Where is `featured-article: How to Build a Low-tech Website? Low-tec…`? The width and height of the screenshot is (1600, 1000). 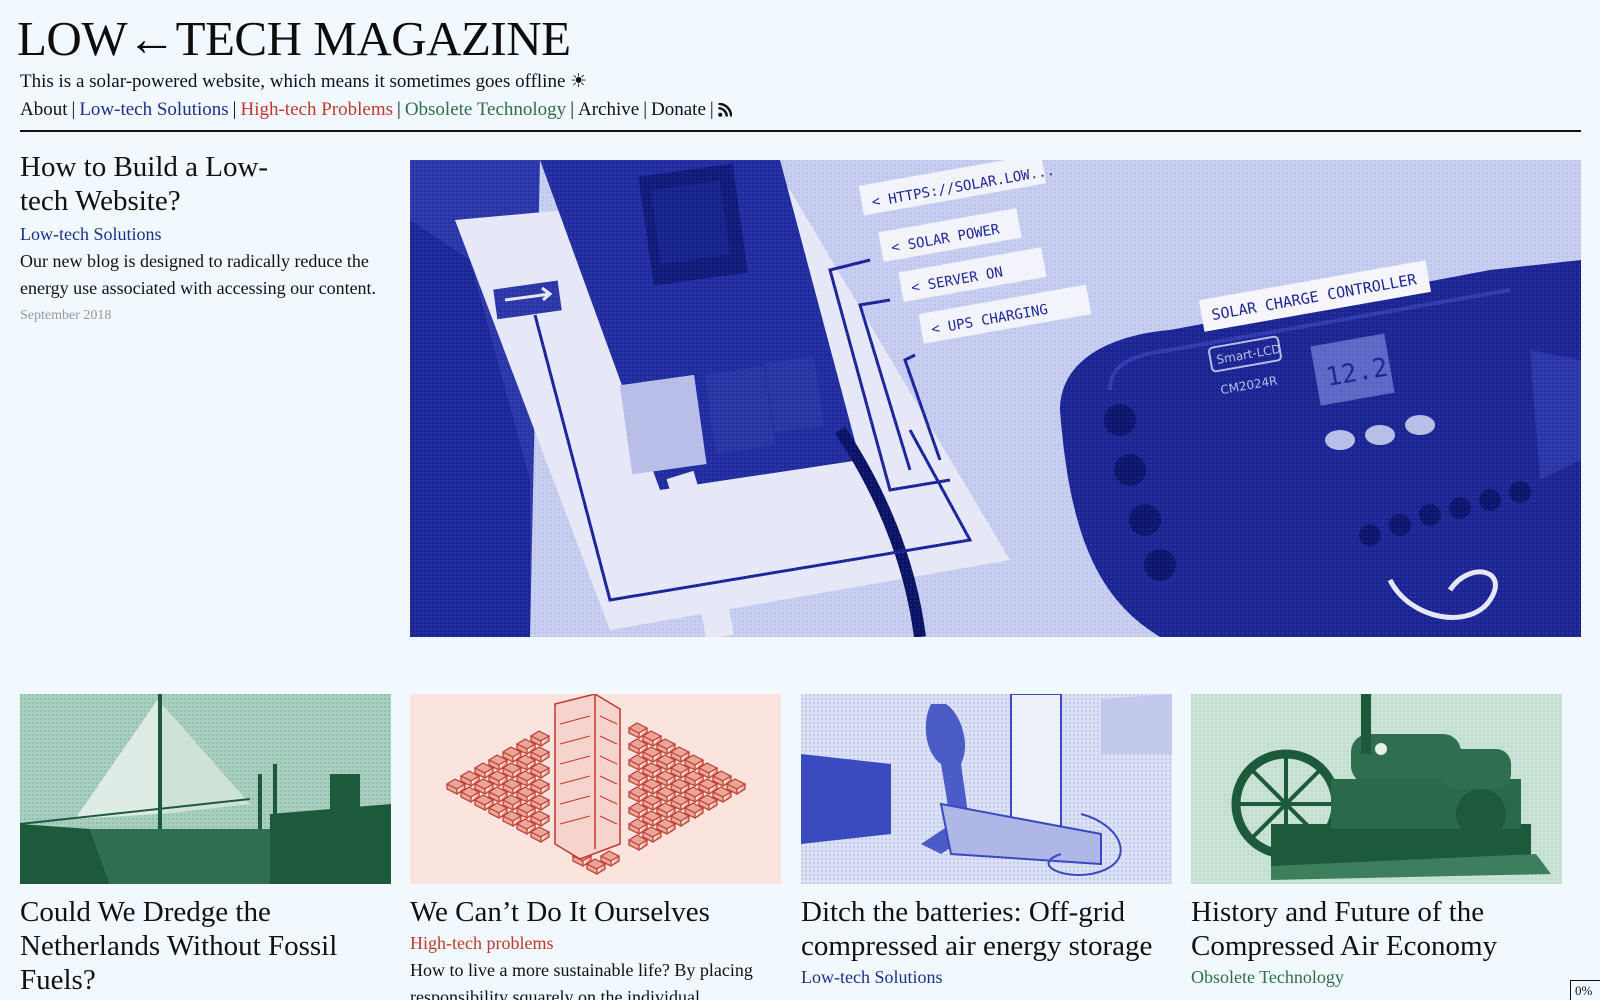 featured-article: How to Build a Low-tech Website? Low-tec… is located at coordinates (207, 237).